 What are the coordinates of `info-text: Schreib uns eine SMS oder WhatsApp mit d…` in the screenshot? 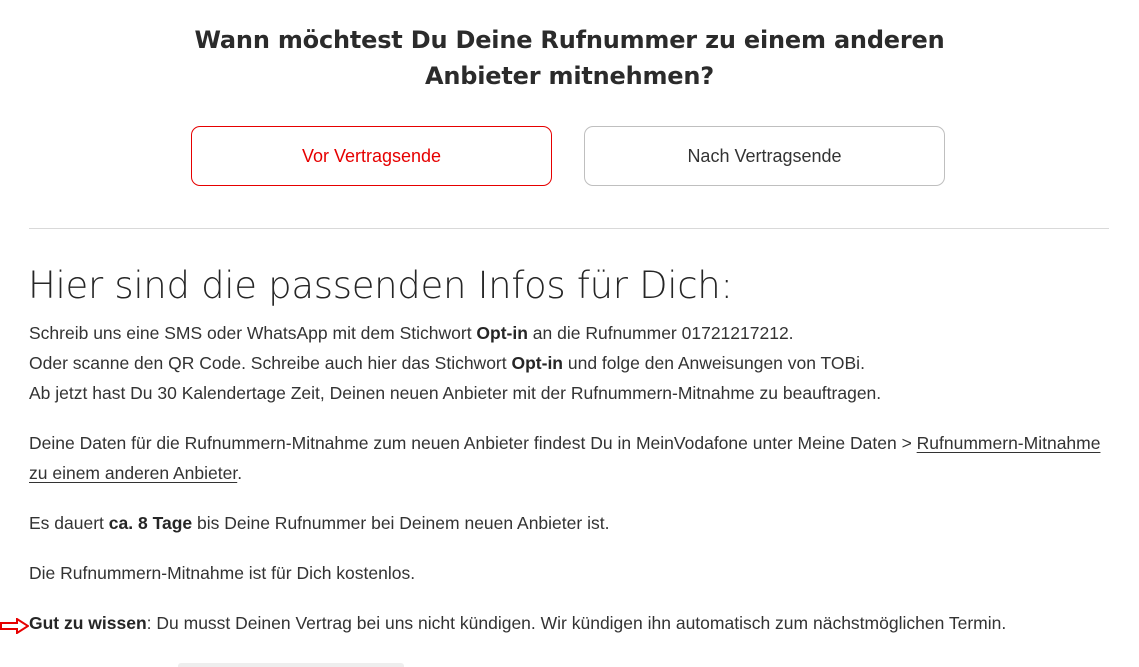 It's located at (253, 333).